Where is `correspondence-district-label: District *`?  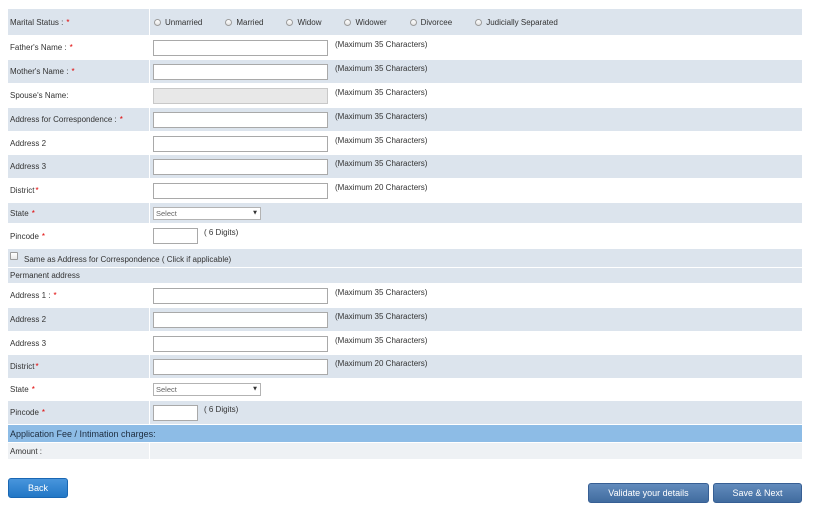
correspondence-district-label: District * is located at coordinates (79, 190).